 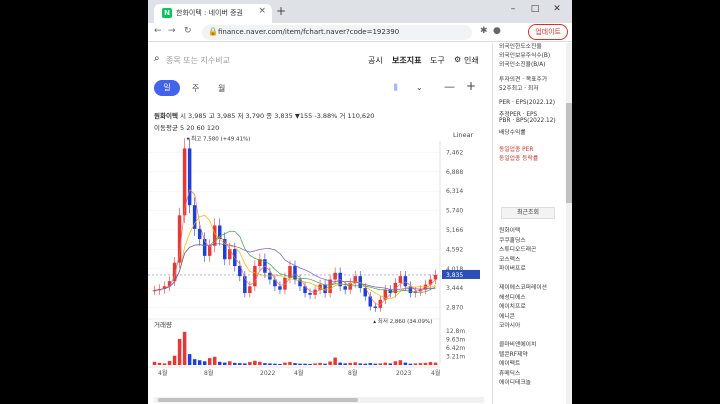 What do you see at coordinates (158, 31) in the screenshot?
I see `back-arrow-icon: ←` at bounding box center [158, 31].